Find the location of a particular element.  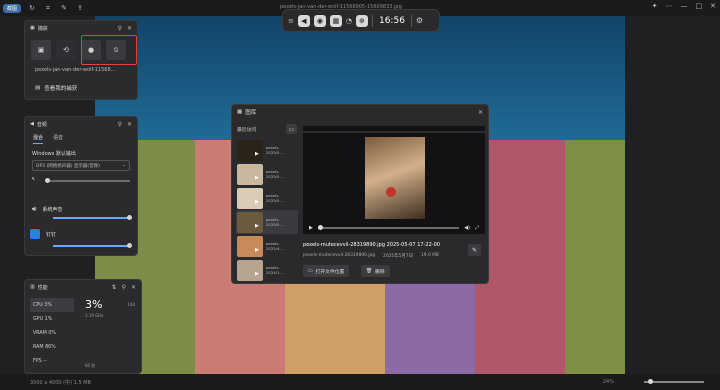

record-last-button: ⟲ is located at coordinates (66, 50).